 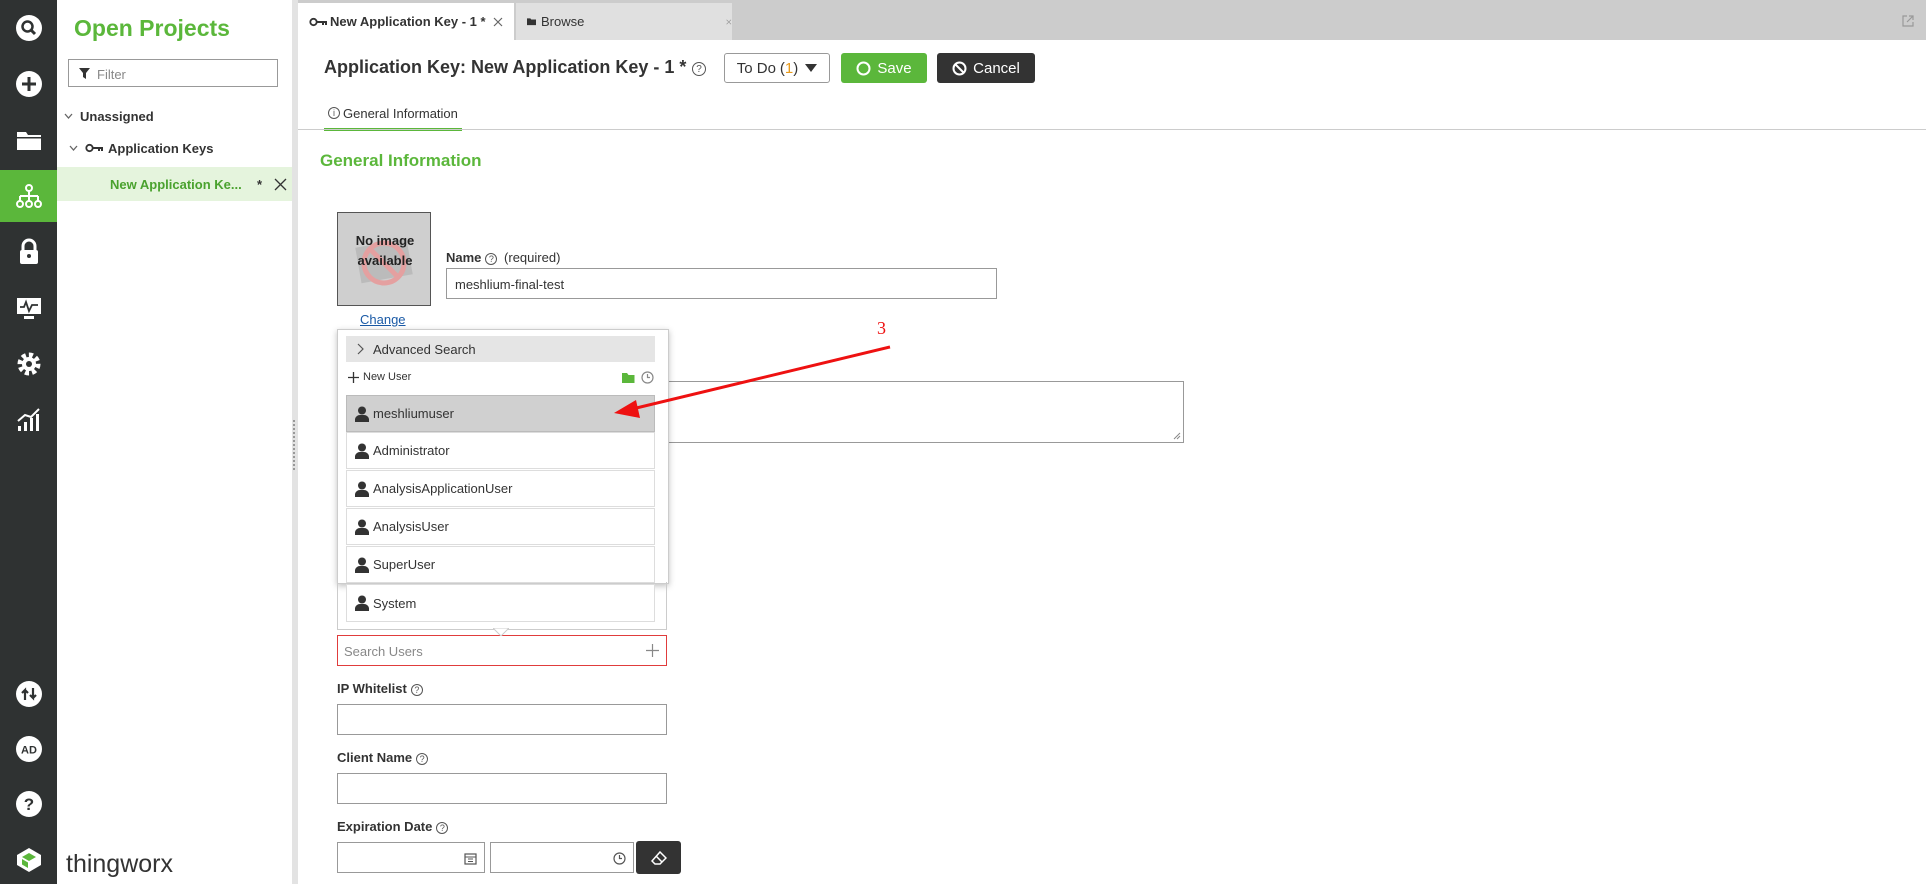 What do you see at coordinates (470, 858) in the screenshot?
I see `calendar-icon` at bounding box center [470, 858].